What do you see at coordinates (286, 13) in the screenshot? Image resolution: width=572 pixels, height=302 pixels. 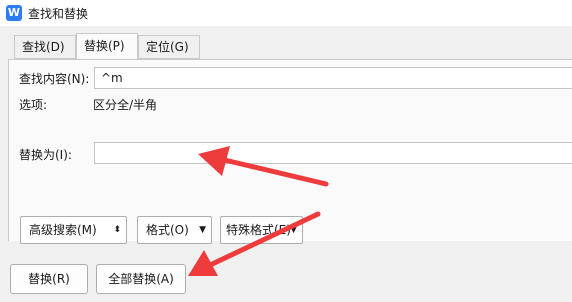 I see `title-bar: W 查找和替换` at bounding box center [286, 13].